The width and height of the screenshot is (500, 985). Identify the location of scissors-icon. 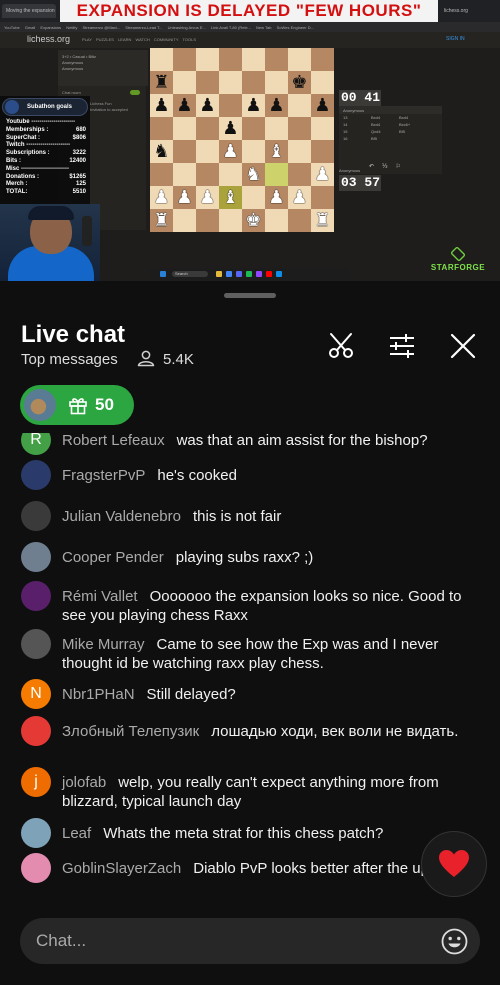
(341, 346).